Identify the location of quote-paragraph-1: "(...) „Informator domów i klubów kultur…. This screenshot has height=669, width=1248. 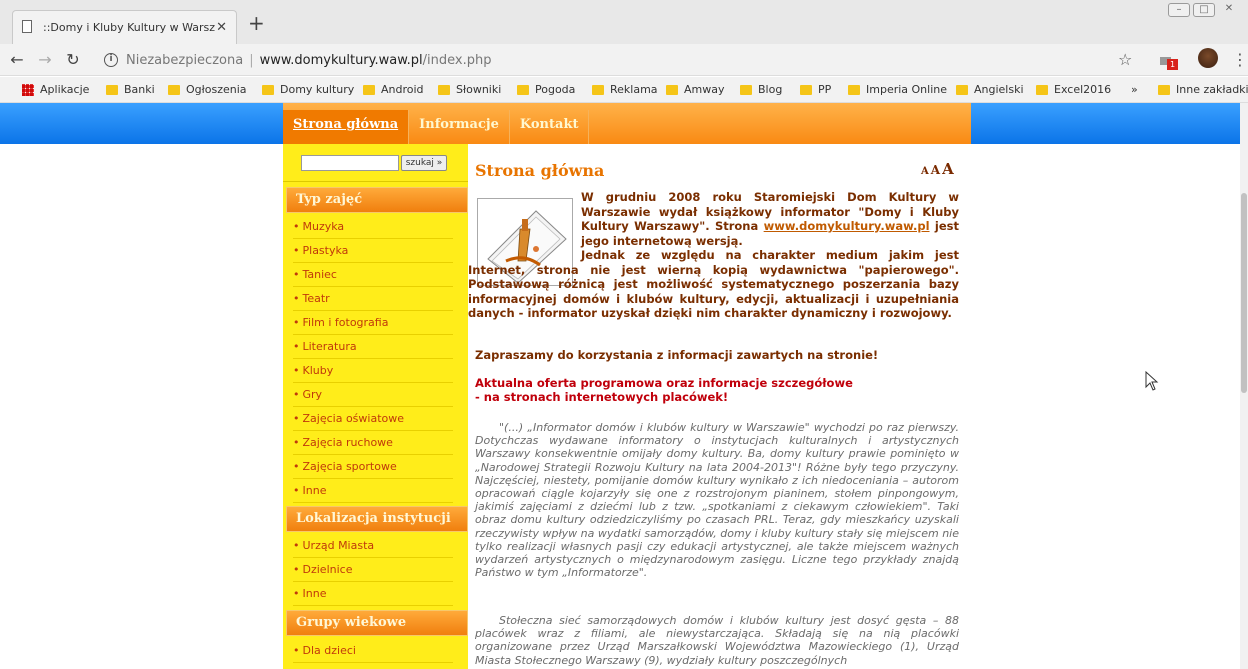
(717, 500).